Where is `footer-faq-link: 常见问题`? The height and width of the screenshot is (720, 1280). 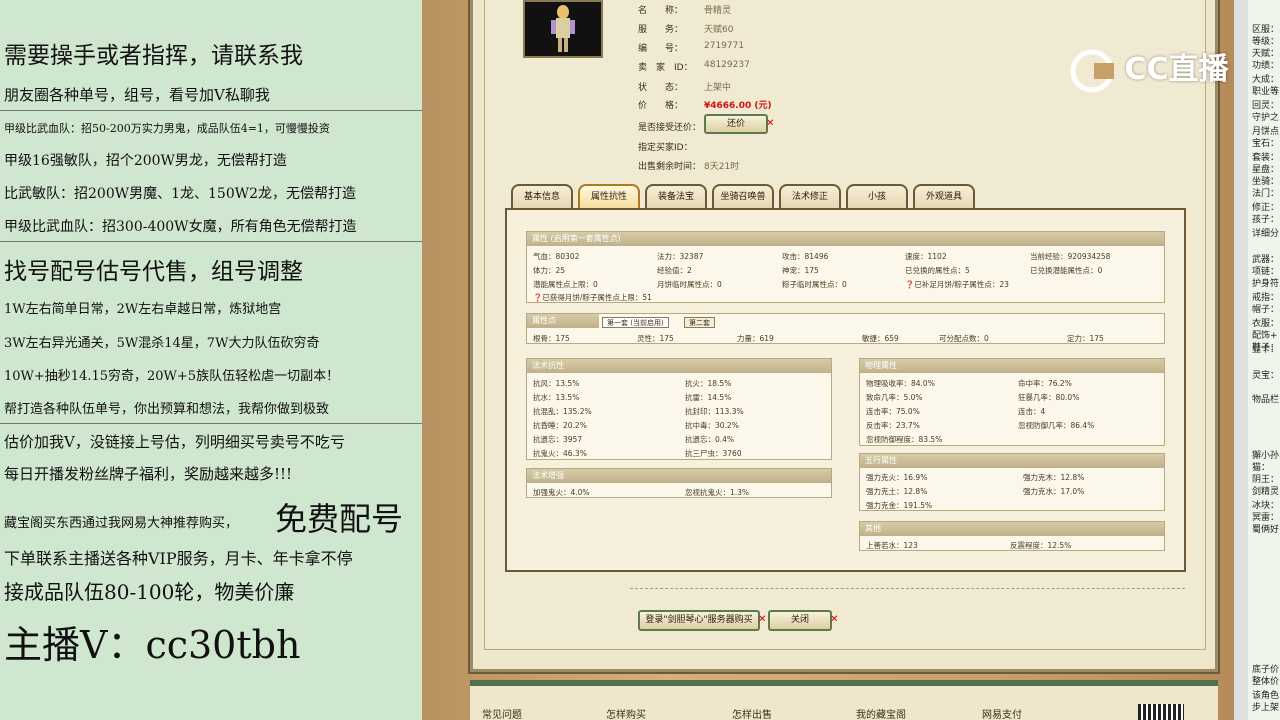
footer-faq-link: 常见问题 is located at coordinates (502, 713).